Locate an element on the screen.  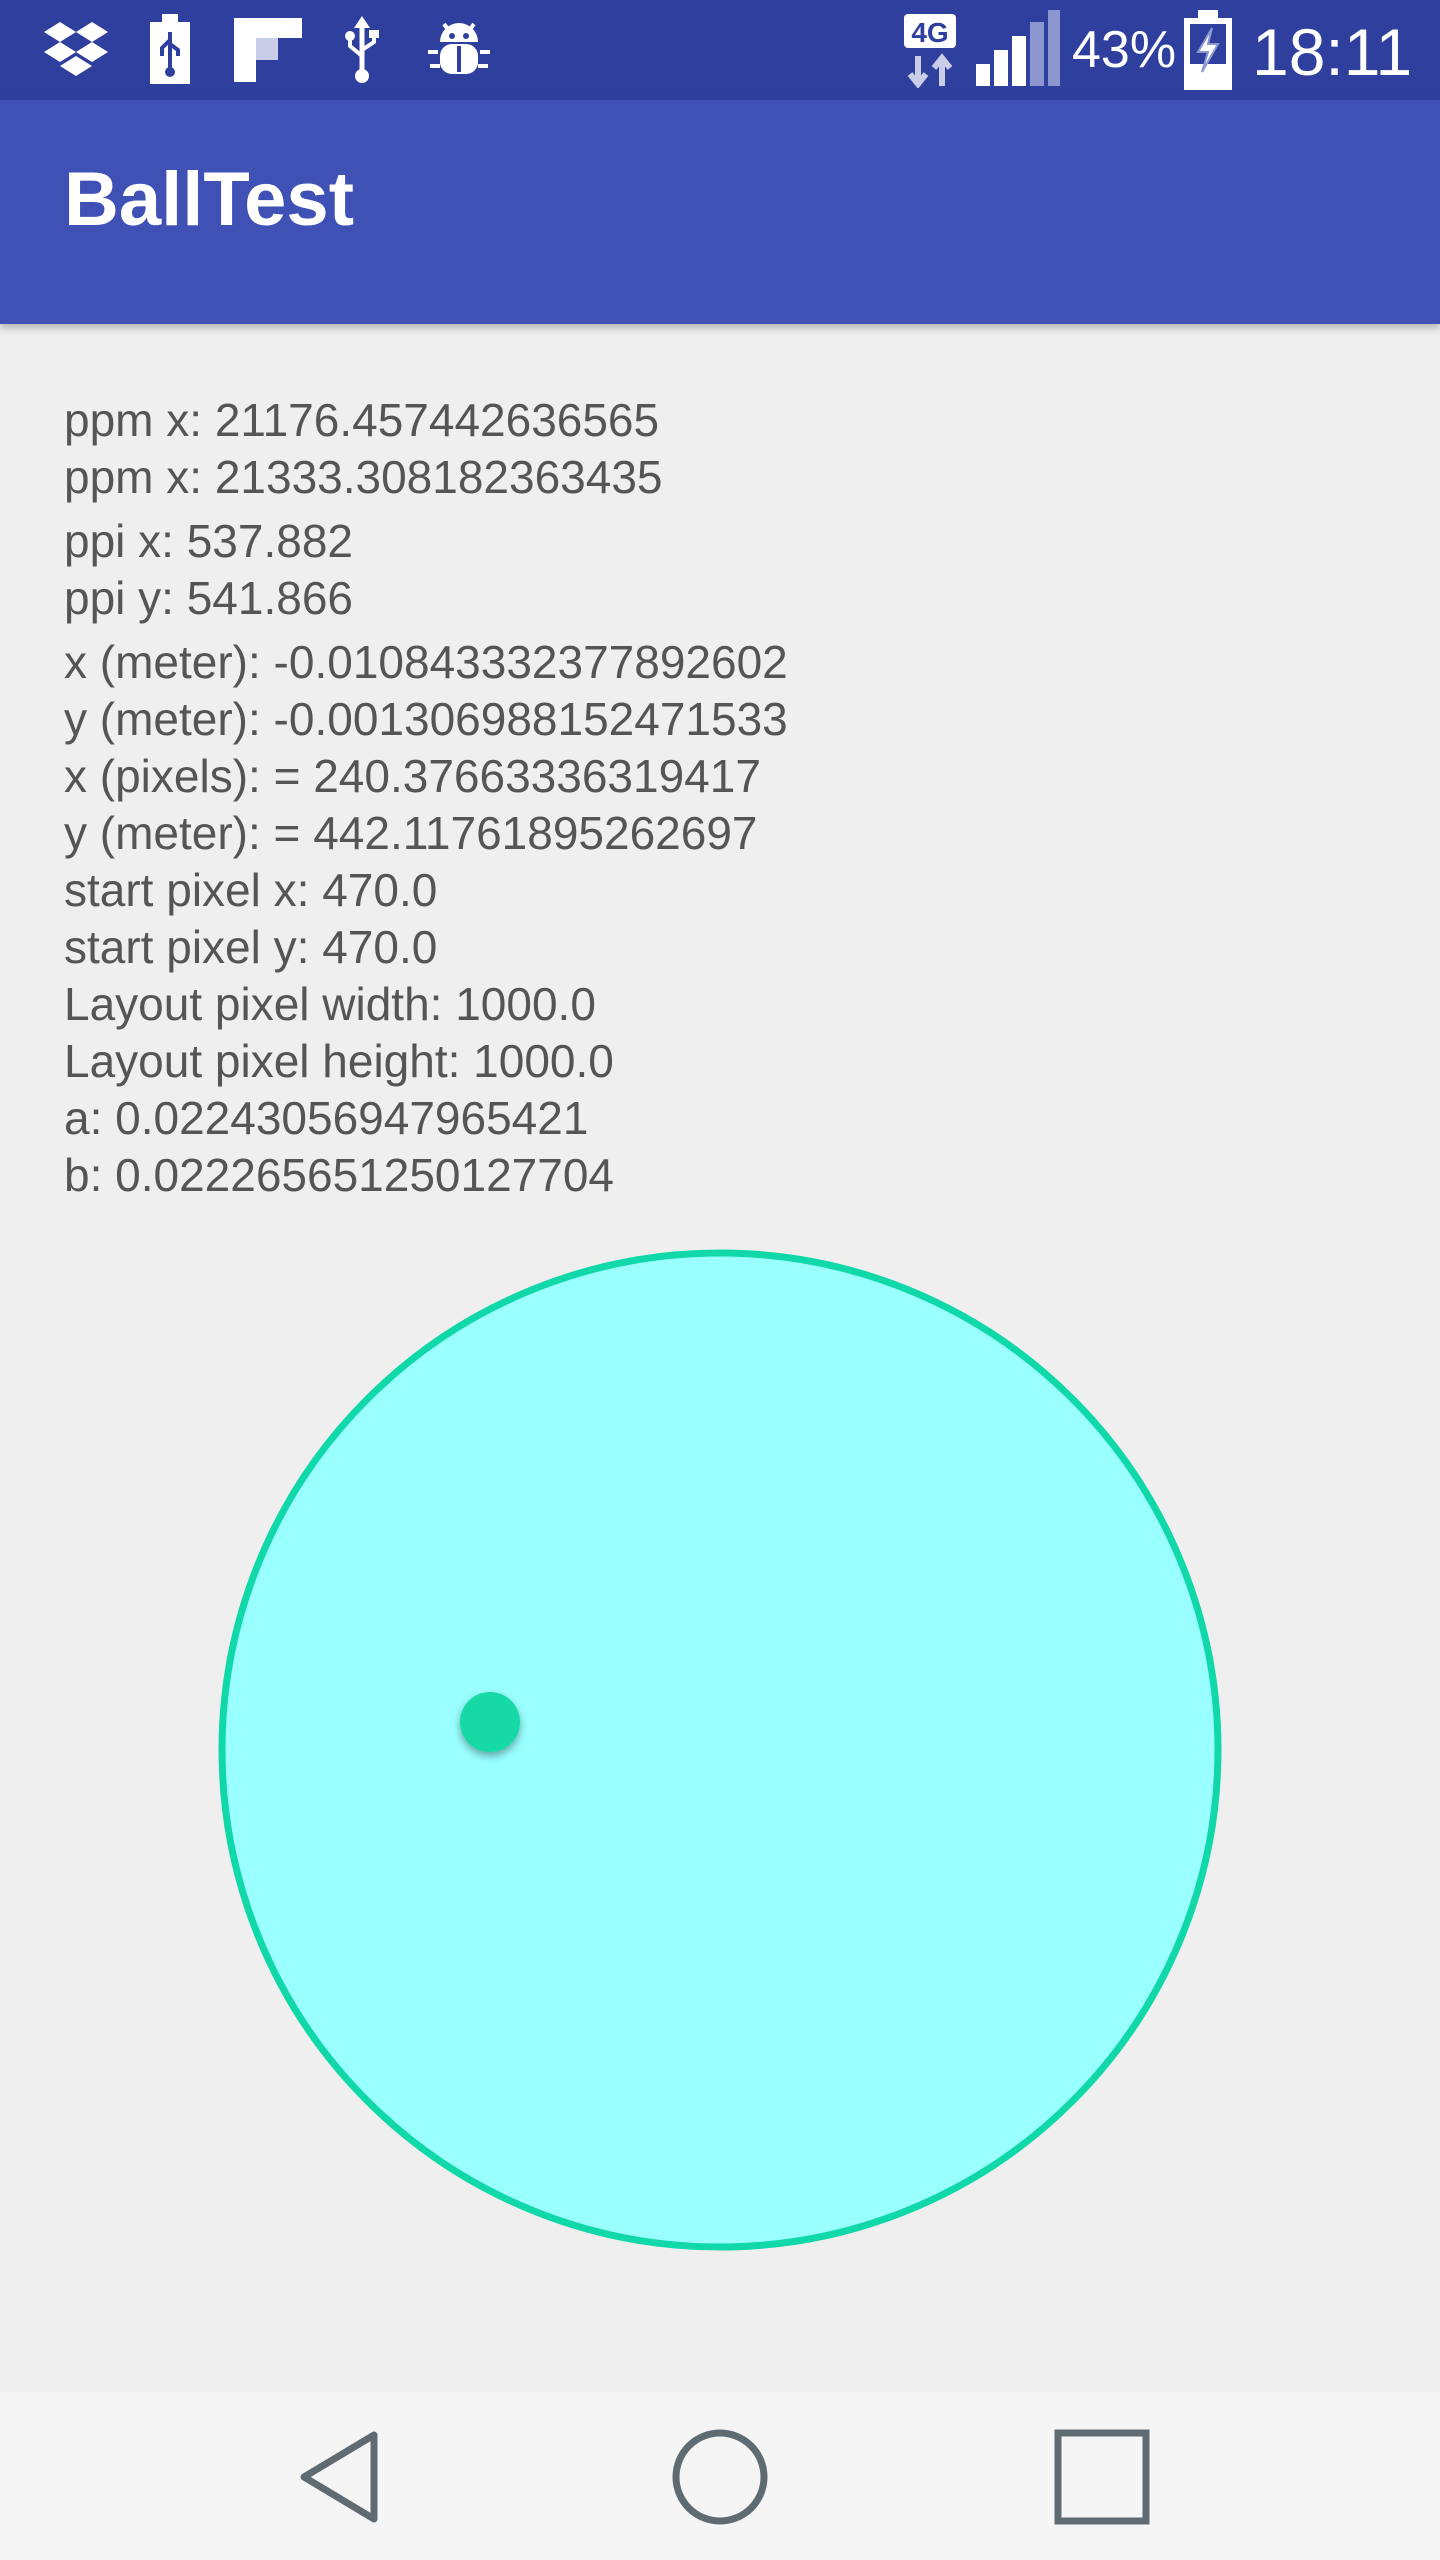
back-icon is located at coordinates (339, 2477).